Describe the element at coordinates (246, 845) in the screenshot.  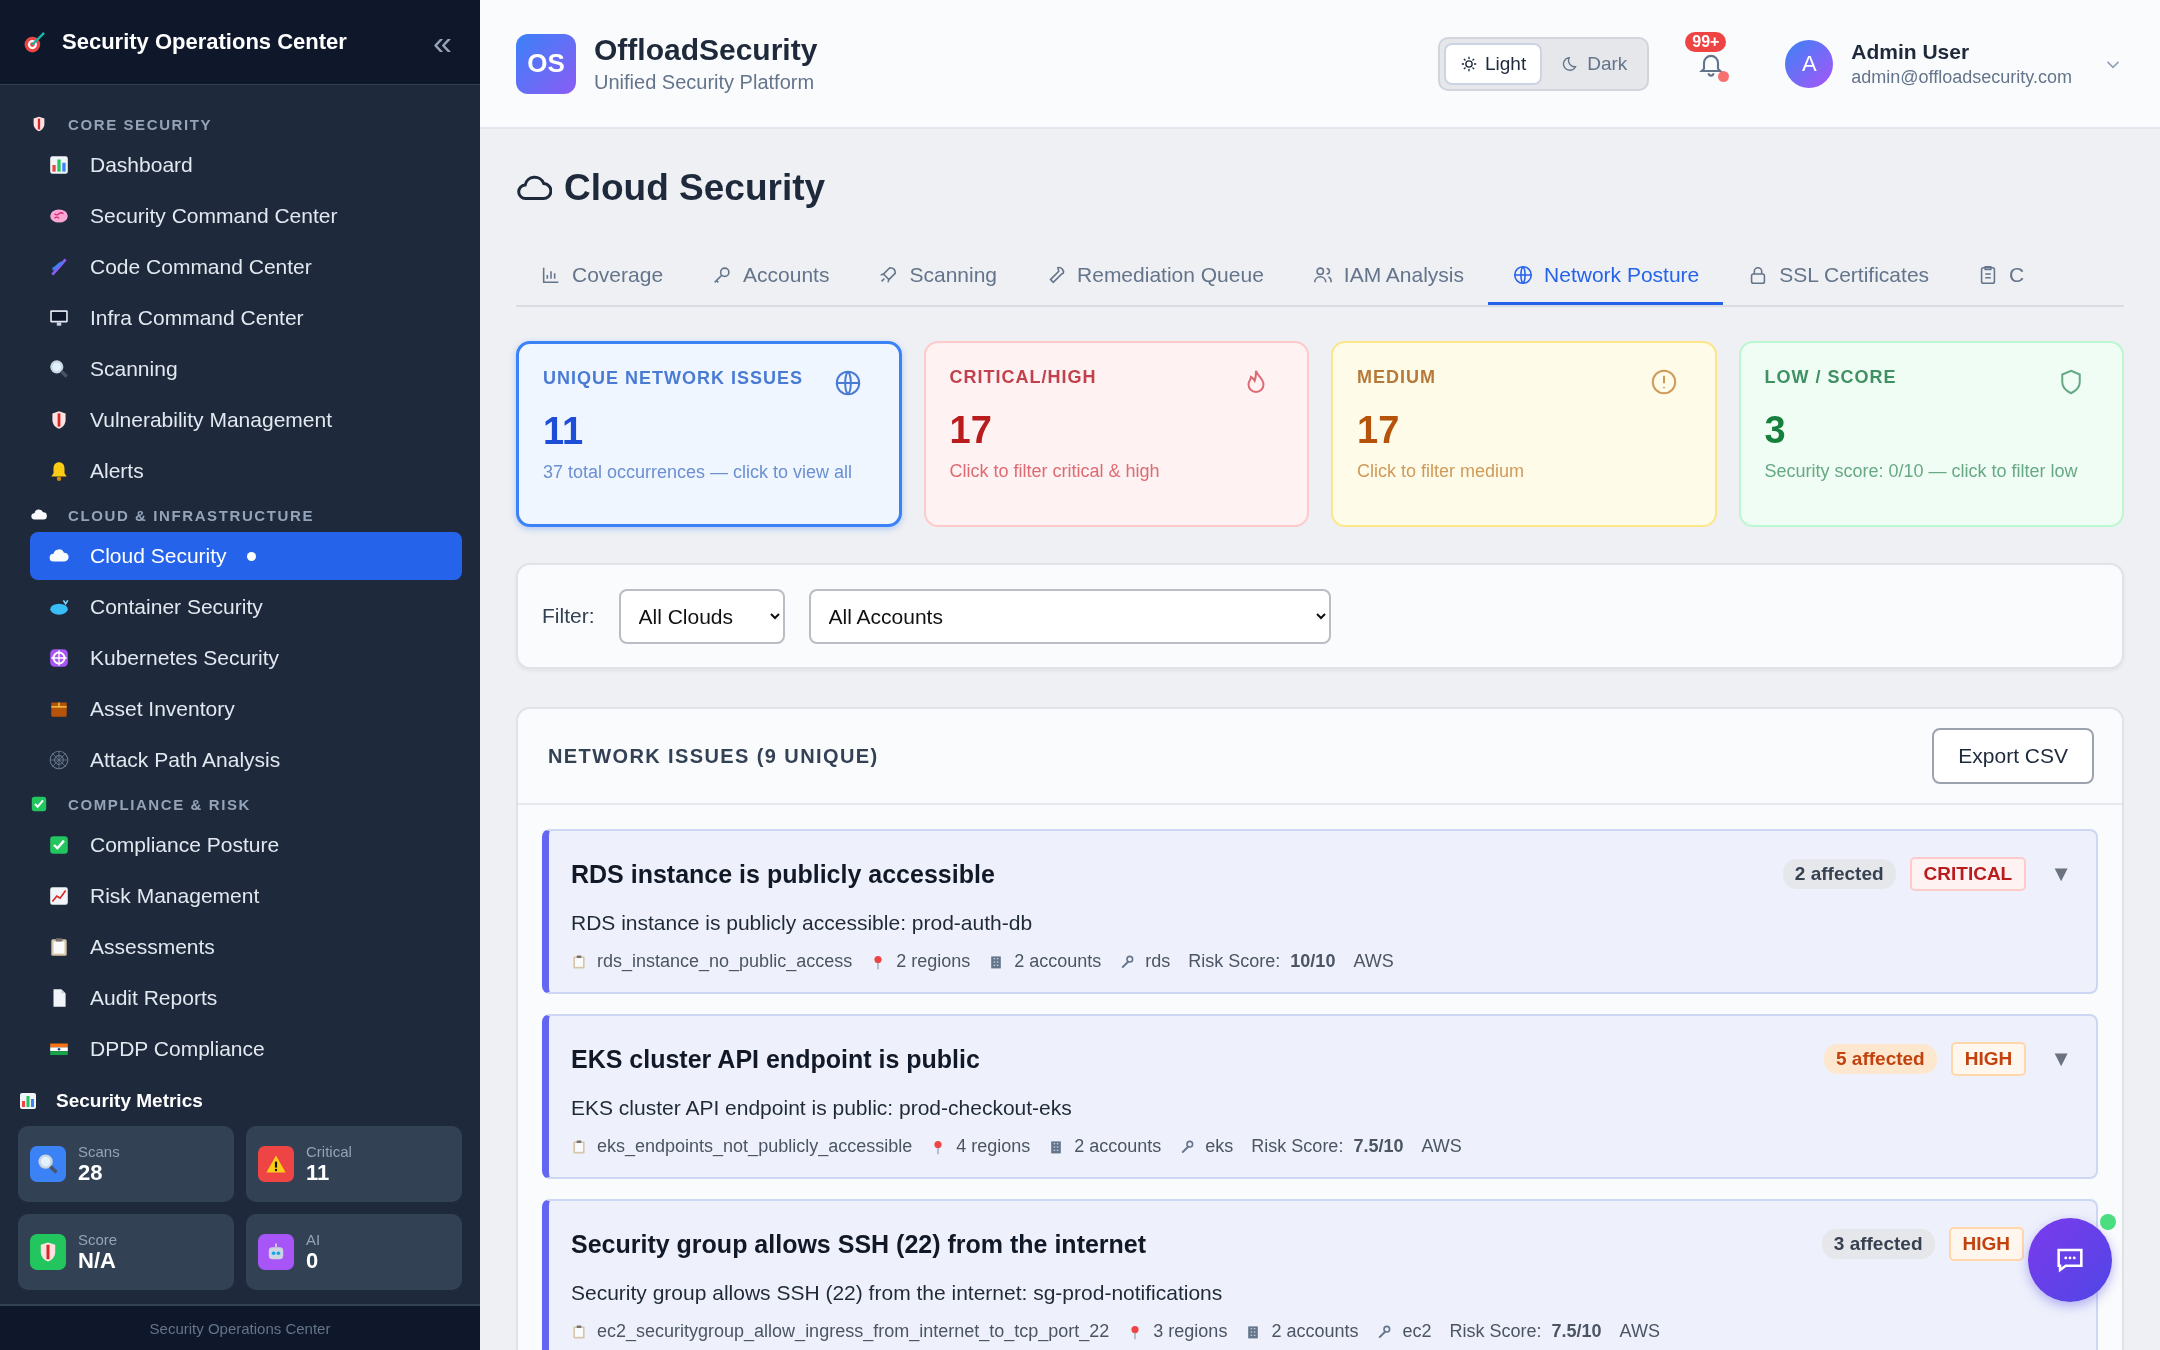
I see `nav-item: Compliance Posture` at that location.